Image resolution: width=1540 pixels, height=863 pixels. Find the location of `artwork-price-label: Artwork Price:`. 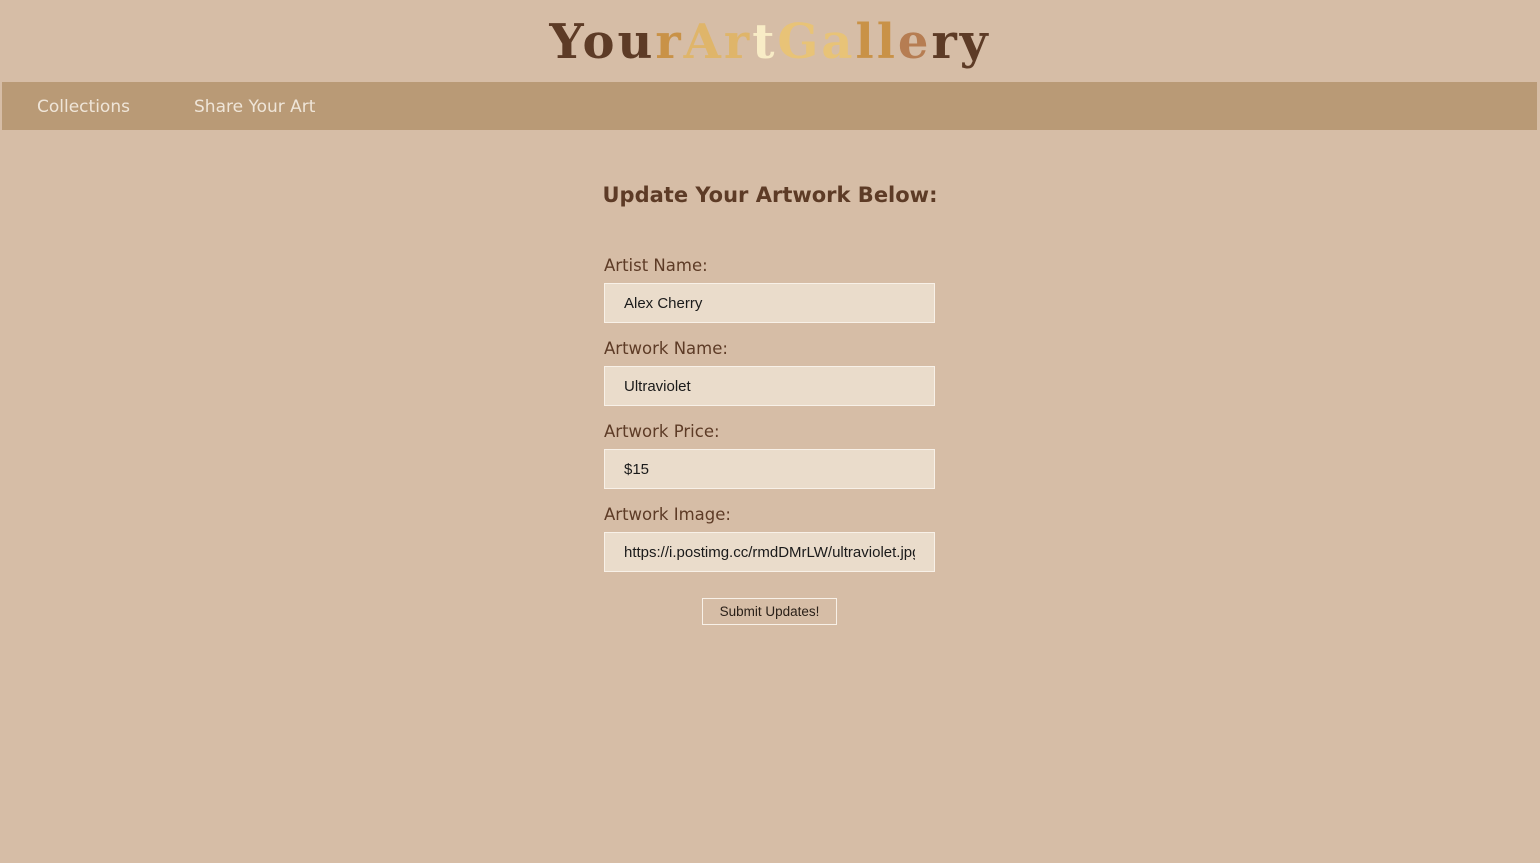

artwork-price-label: Artwork Price: is located at coordinates (662, 431).